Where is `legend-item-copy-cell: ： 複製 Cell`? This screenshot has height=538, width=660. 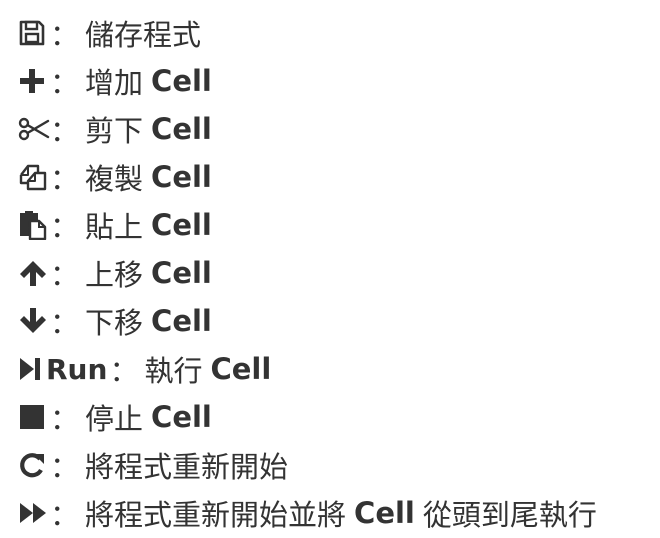
legend-item-copy-cell: ： 複製 Cell is located at coordinates (339, 177).